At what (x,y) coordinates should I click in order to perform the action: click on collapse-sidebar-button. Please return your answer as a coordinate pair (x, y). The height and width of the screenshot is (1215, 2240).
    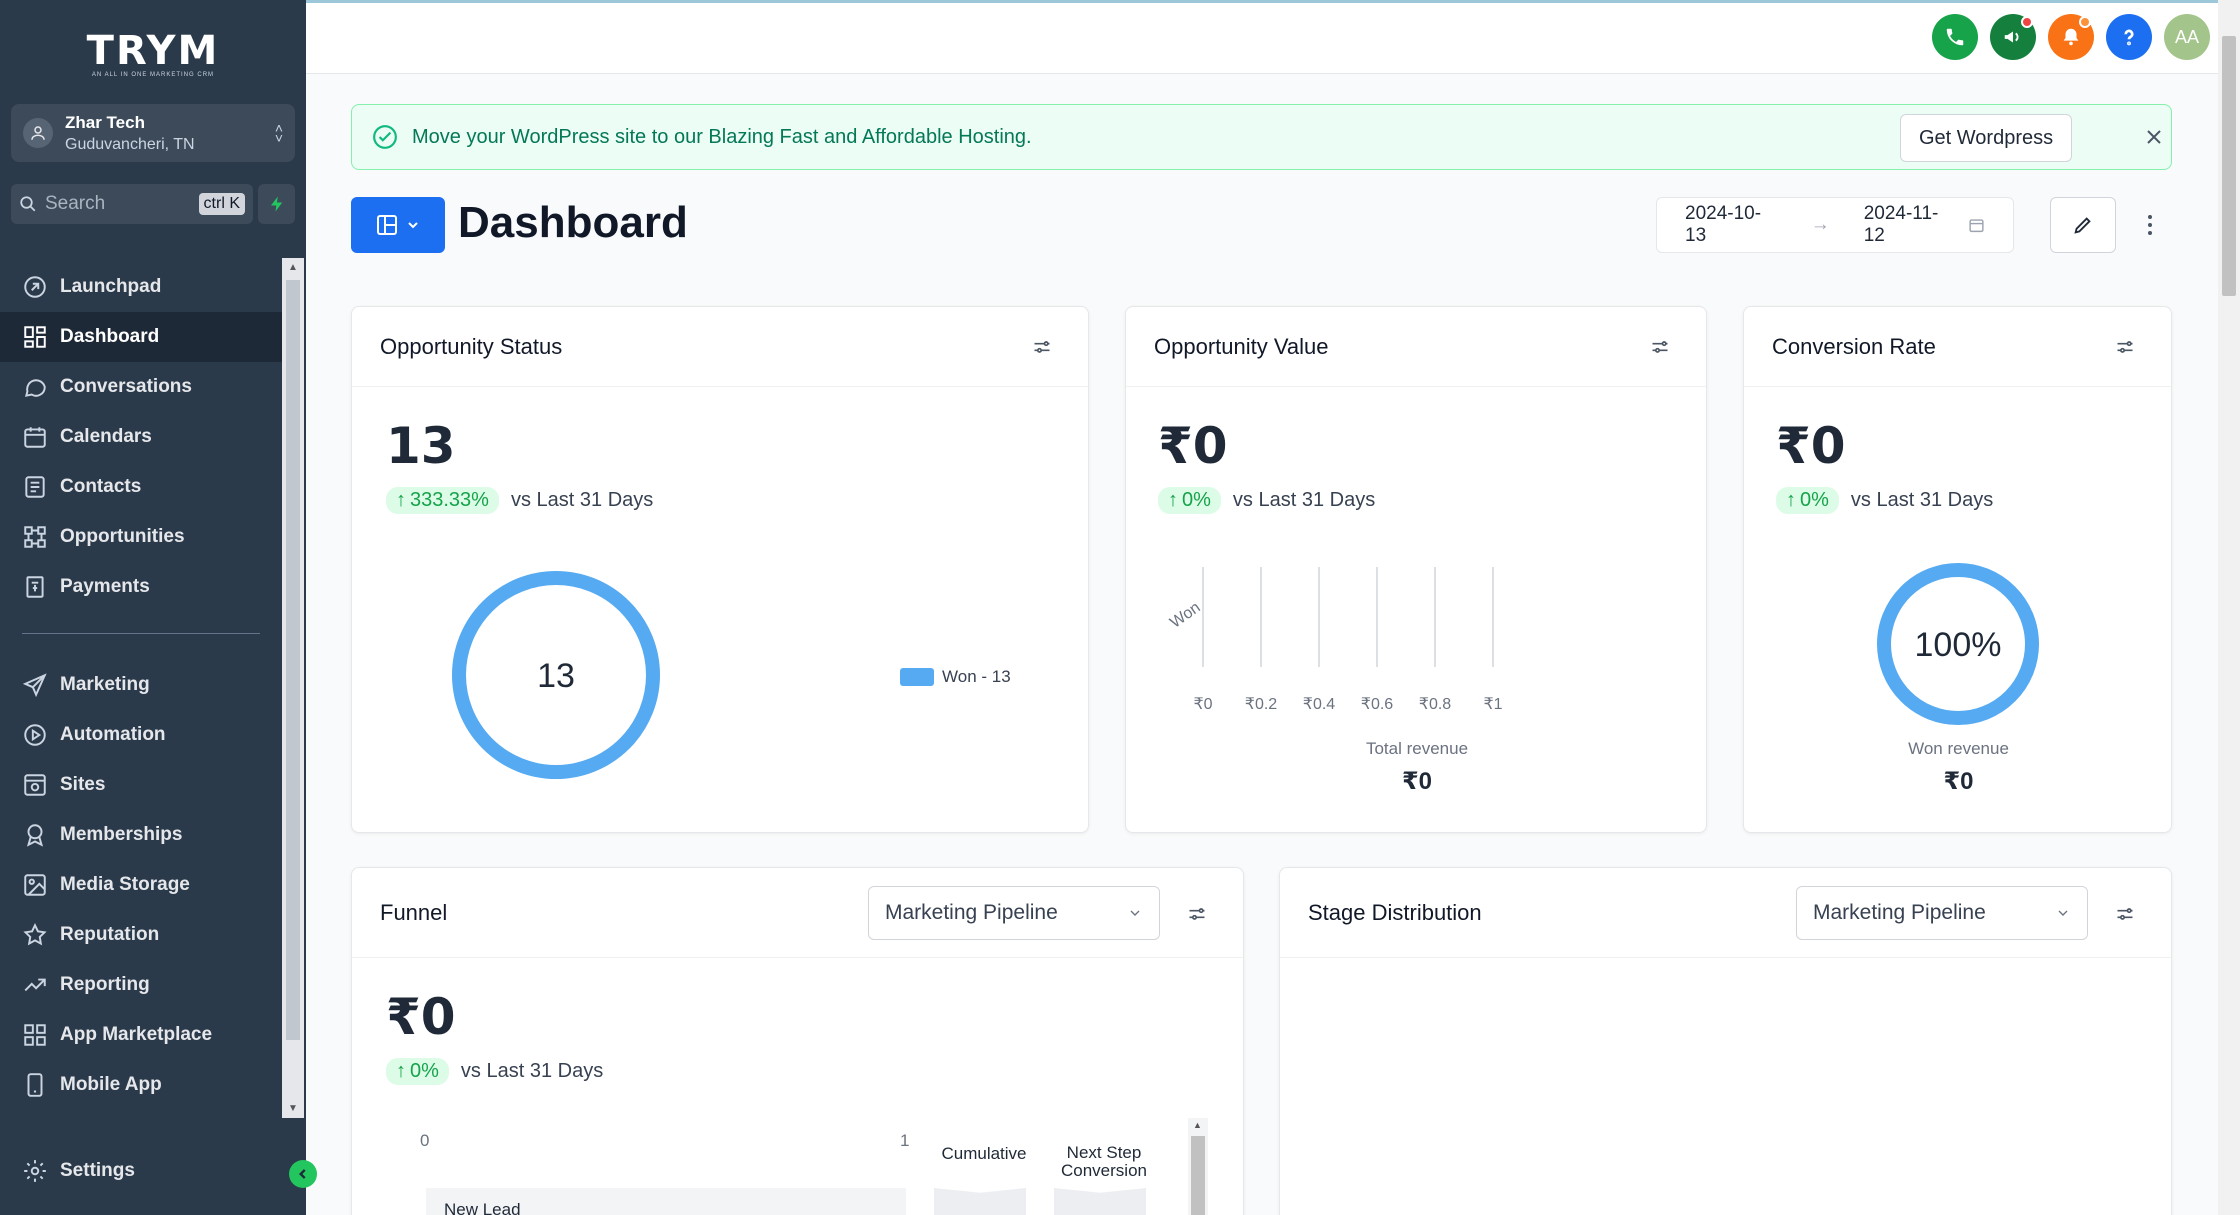
    Looking at the image, I should click on (303, 1174).